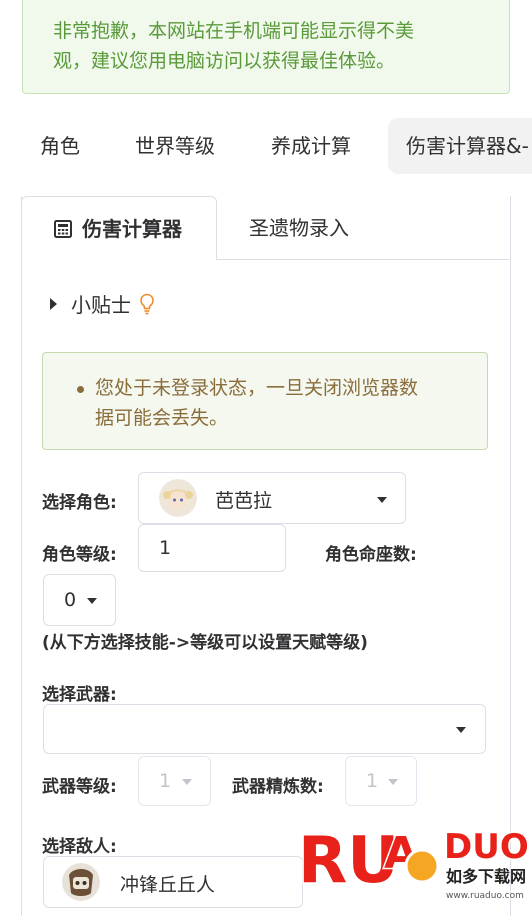  Describe the element at coordinates (224, 61) in the screenshot. I see `notice-line-2: 观，建议您用电脑访问以获得最佳体验。` at that location.